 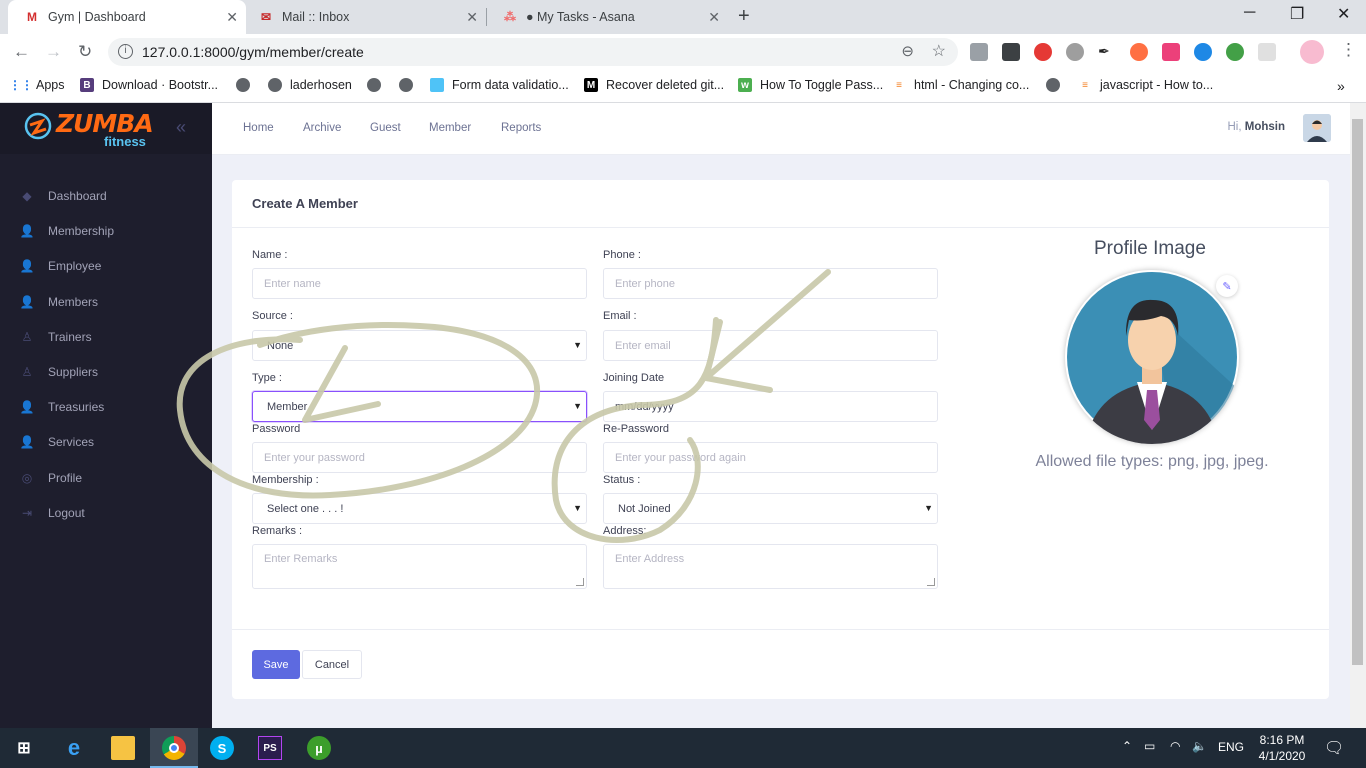 What do you see at coordinates (364, 17) in the screenshot?
I see `tab-mail-inbox: ✉ Mail :: Inbox ✕` at bounding box center [364, 17].